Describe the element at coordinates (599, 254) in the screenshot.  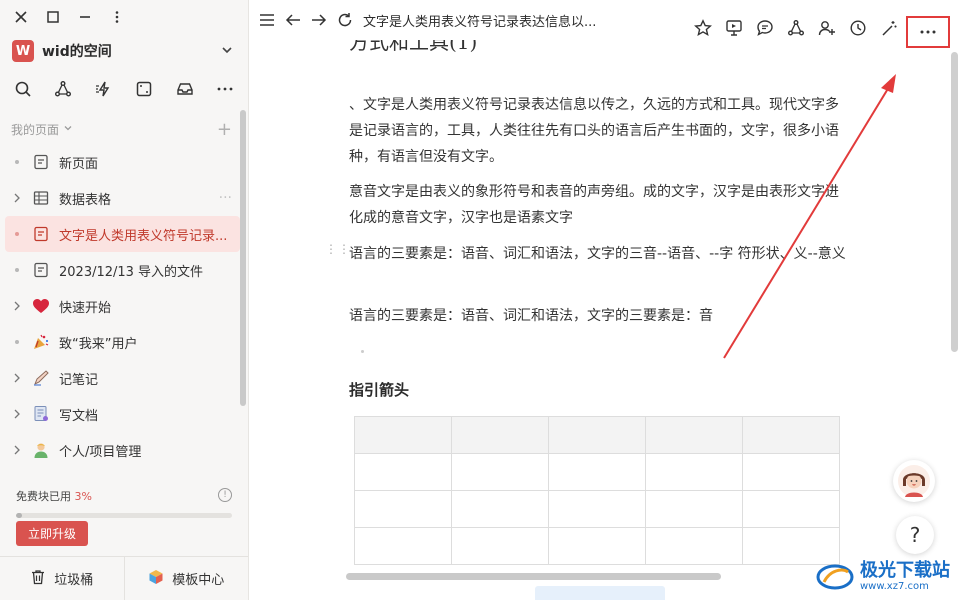
I see `paragraph-3: 语言的三要素是：语音、词汇和语法，文字的三音--语音、--字 符形状、义--意义` at that location.